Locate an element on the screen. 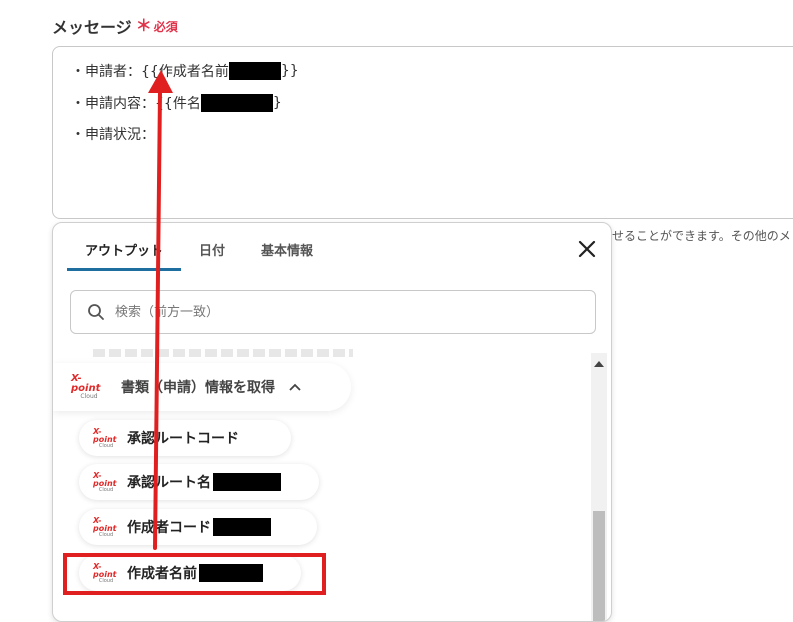 The width and height of the screenshot is (793, 622). output-item-approval-route-code: X-point Cloud 承認ルートコード is located at coordinates (185, 438).